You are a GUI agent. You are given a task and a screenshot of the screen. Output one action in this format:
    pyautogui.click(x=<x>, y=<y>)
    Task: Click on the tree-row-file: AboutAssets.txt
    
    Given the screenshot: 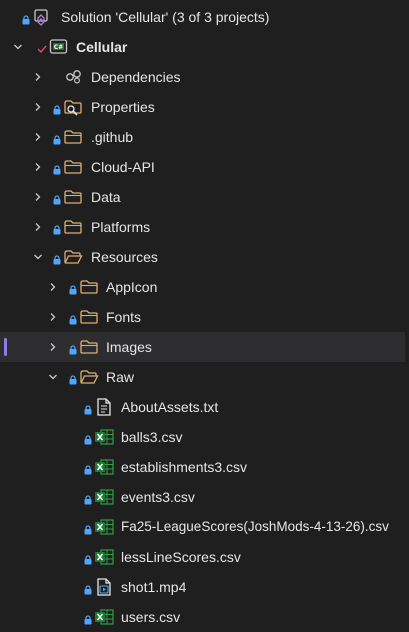 What is the action you would take?
    pyautogui.click(x=202, y=407)
    